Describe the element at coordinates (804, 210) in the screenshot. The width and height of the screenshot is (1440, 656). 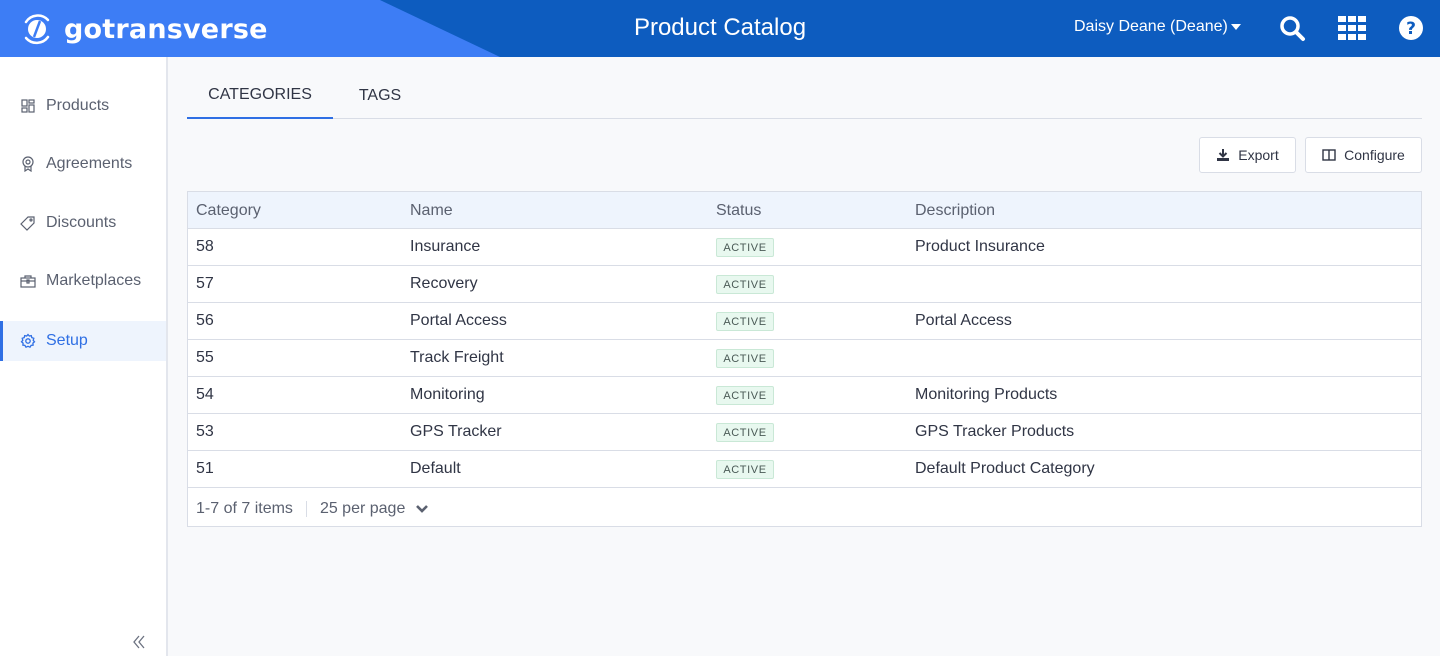
I see `table-header: Category Name Status Description` at that location.